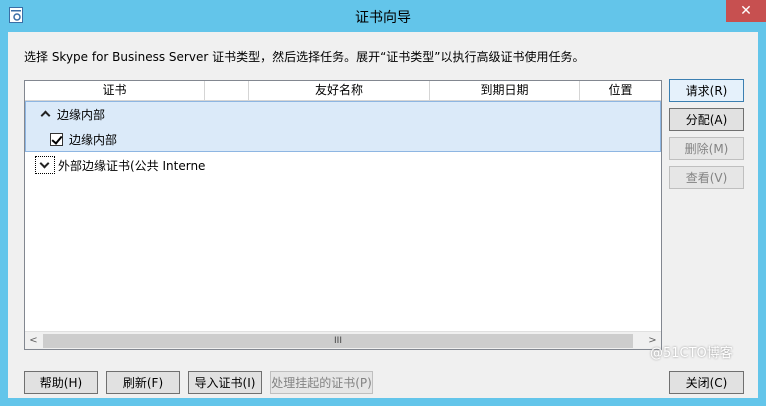  I want to click on watermark: @51CTO博客, so click(691, 353).